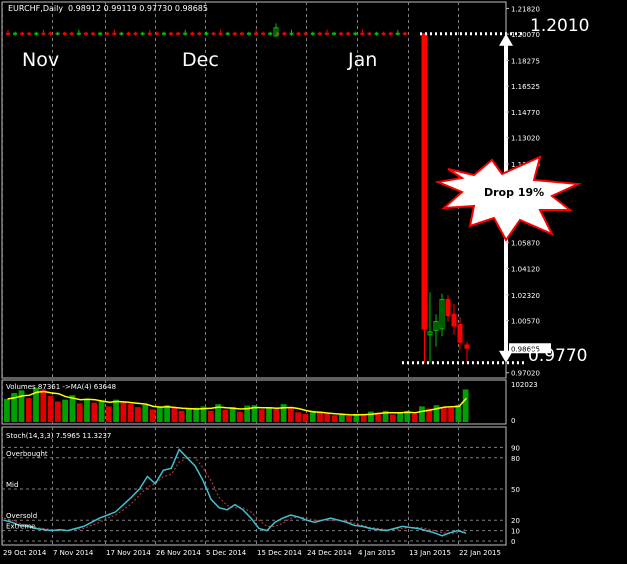 This screenshot has height=564, width=627. What do you see at coordinates (430, 553) in the screenshot?
I see `x-tick-label: 13 Jan 2015` at bounding box center [430, 553].